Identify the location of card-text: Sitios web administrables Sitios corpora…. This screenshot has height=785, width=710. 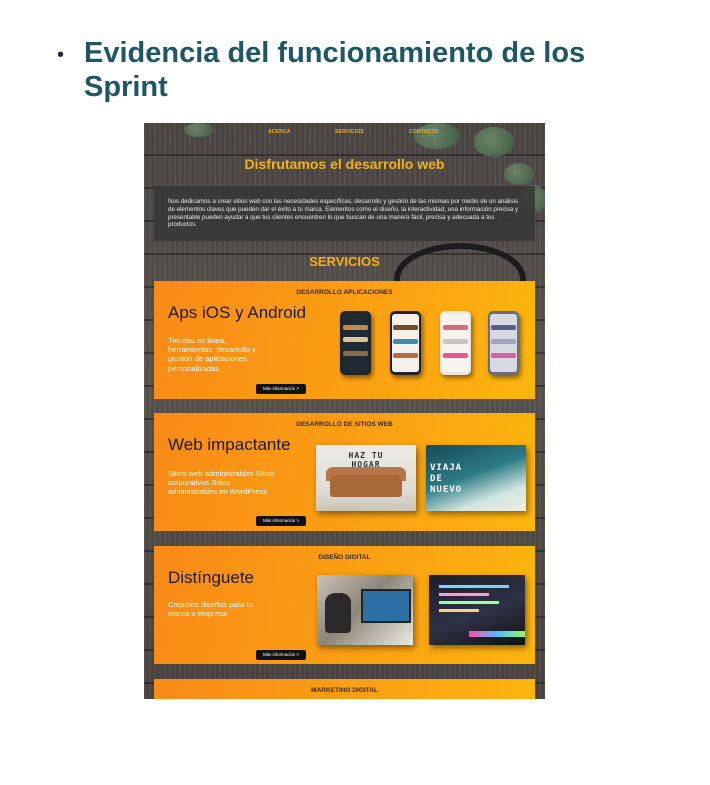
(221, 483).